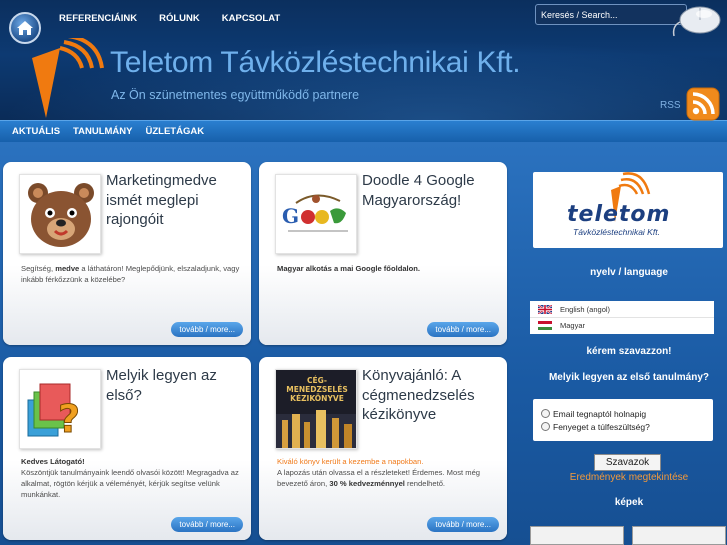 The height and width of the screenshot is (545, 727). What do you see at coordinates (316, 214) in the screenshot?
I see `doodle-image: G` at bounding box center [316, 214].